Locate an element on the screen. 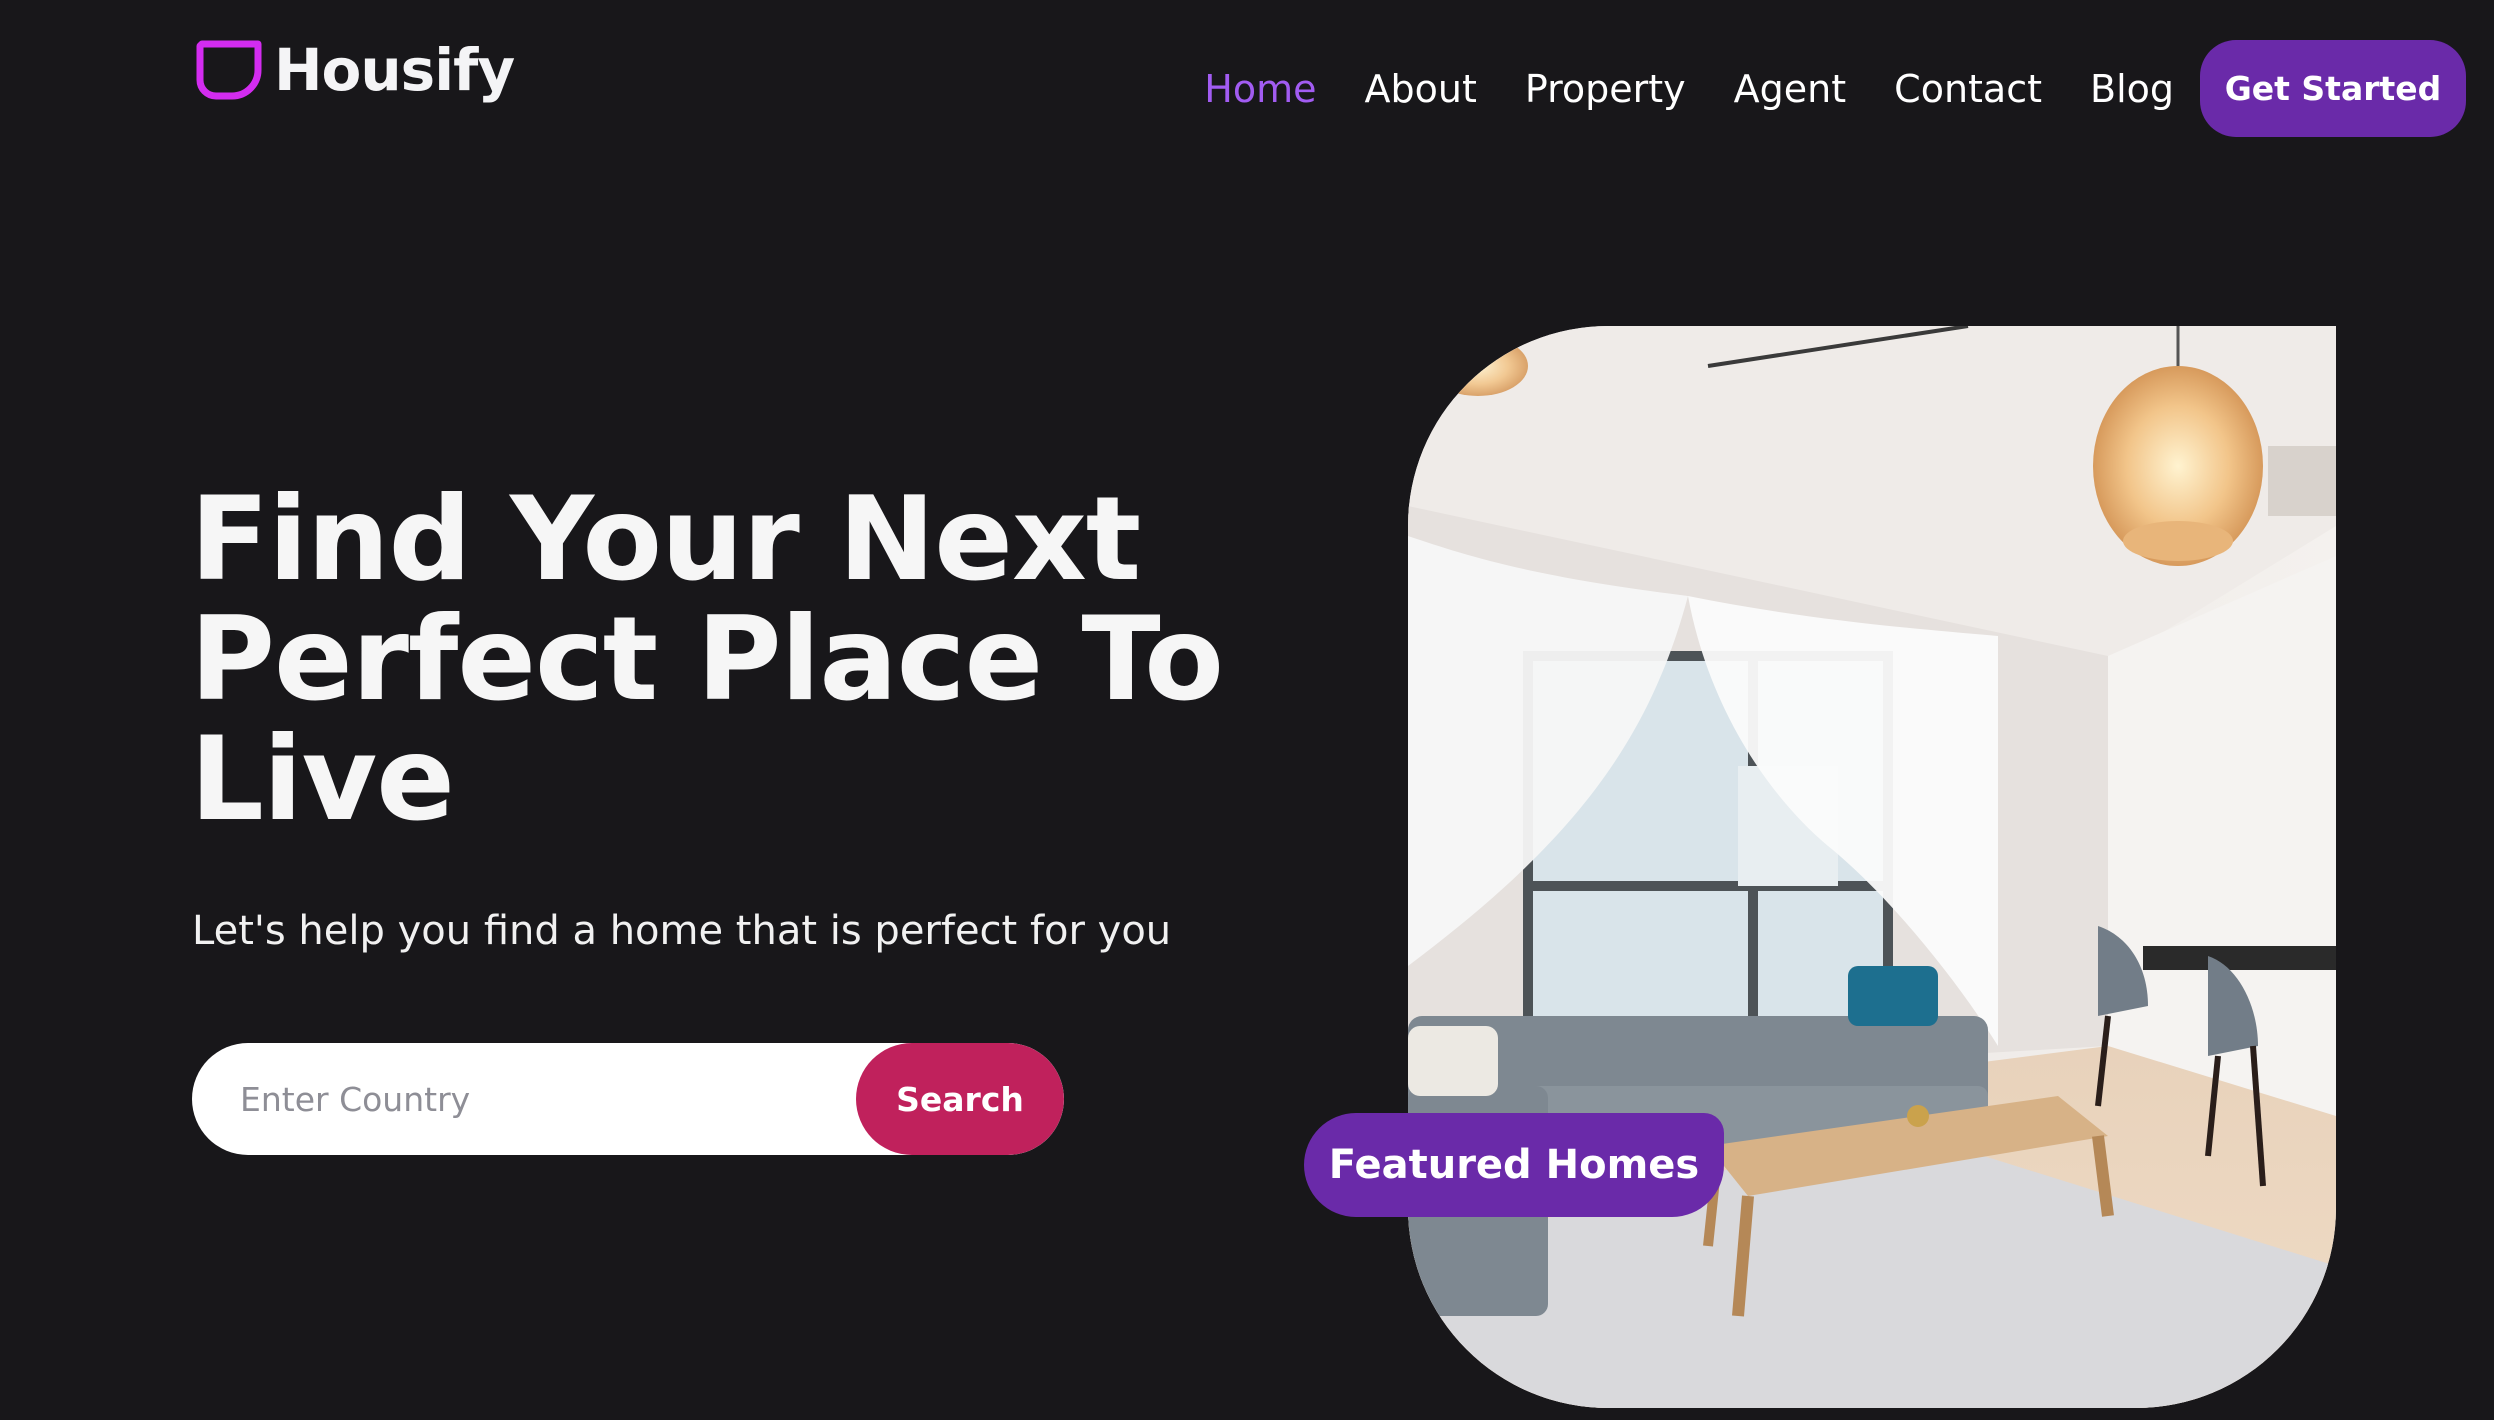 The height and width of the screenshot is (1420, 2494). get-started-button: Get Started is located at coordinates (2333, 88).